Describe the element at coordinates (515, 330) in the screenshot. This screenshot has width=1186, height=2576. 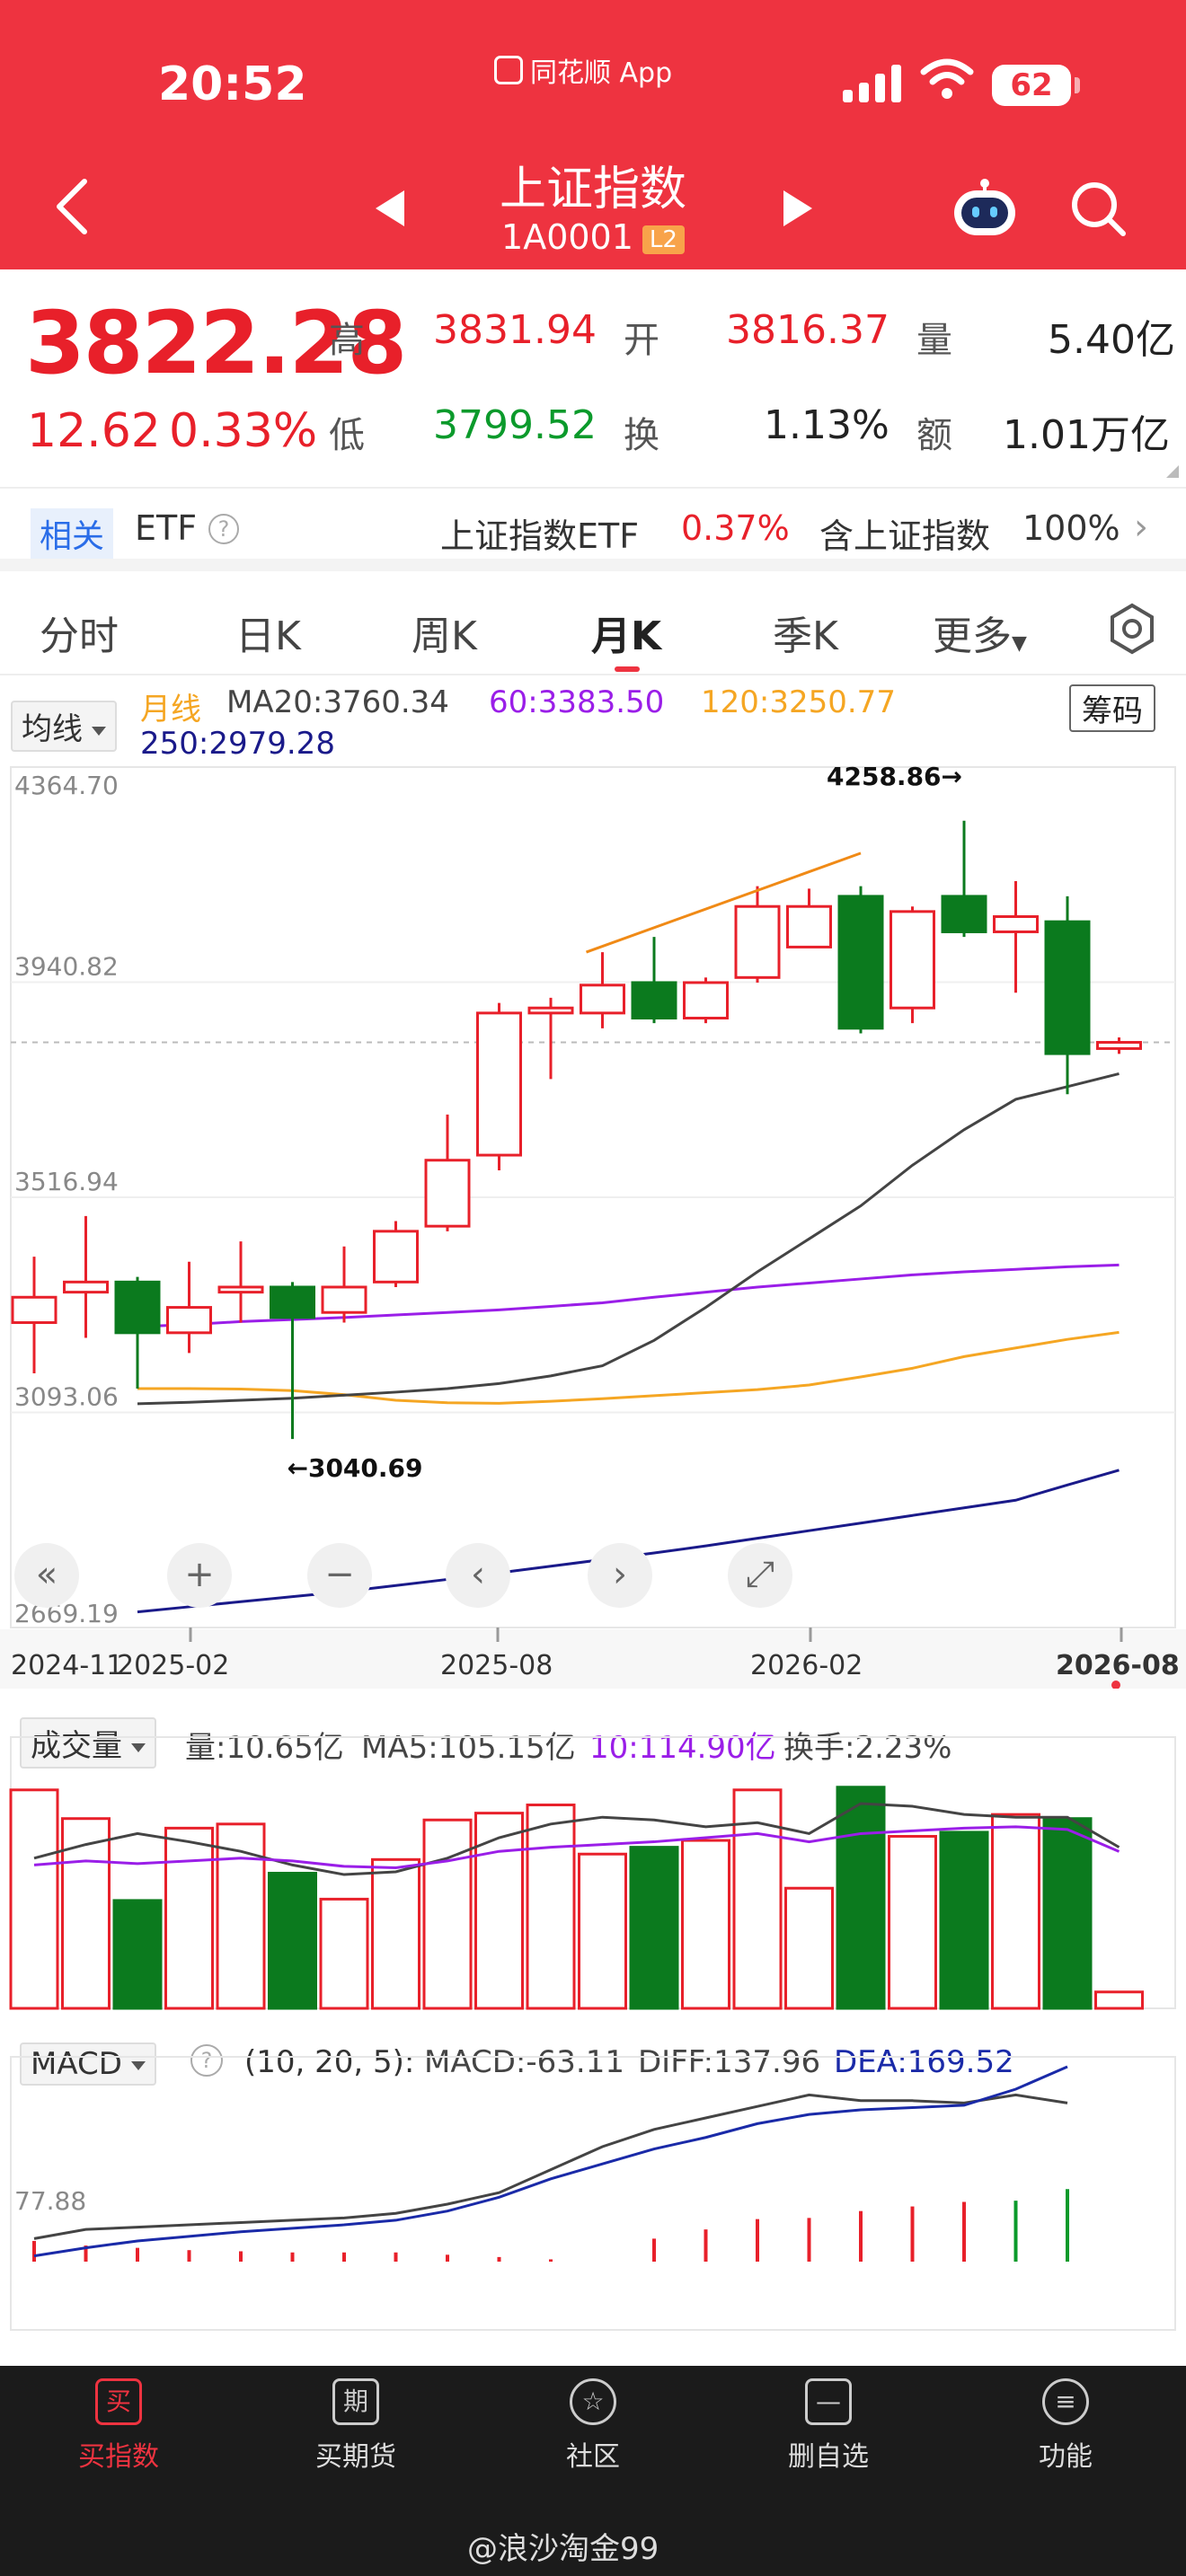
I see `high-value: 3831.94` at that location.